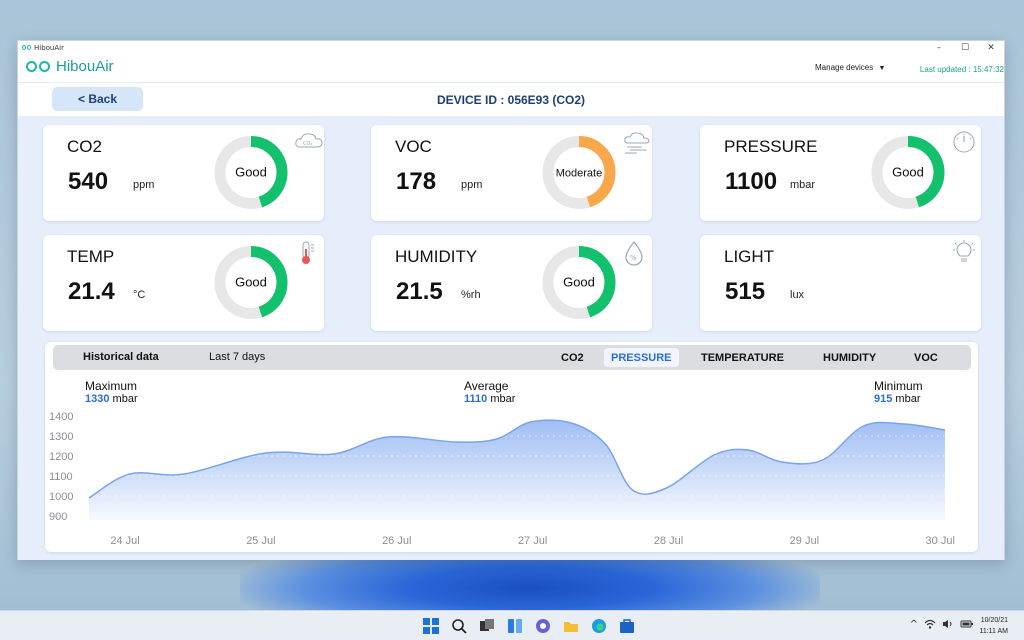 Image resolution: width=1024 pixels, height=640 pixels. What do you see at coordinates (183, 173) in the screenshot?
I see `sensor-card-co2: CO2 540 ppm Good CO₂` at bounding box center [183, 173].